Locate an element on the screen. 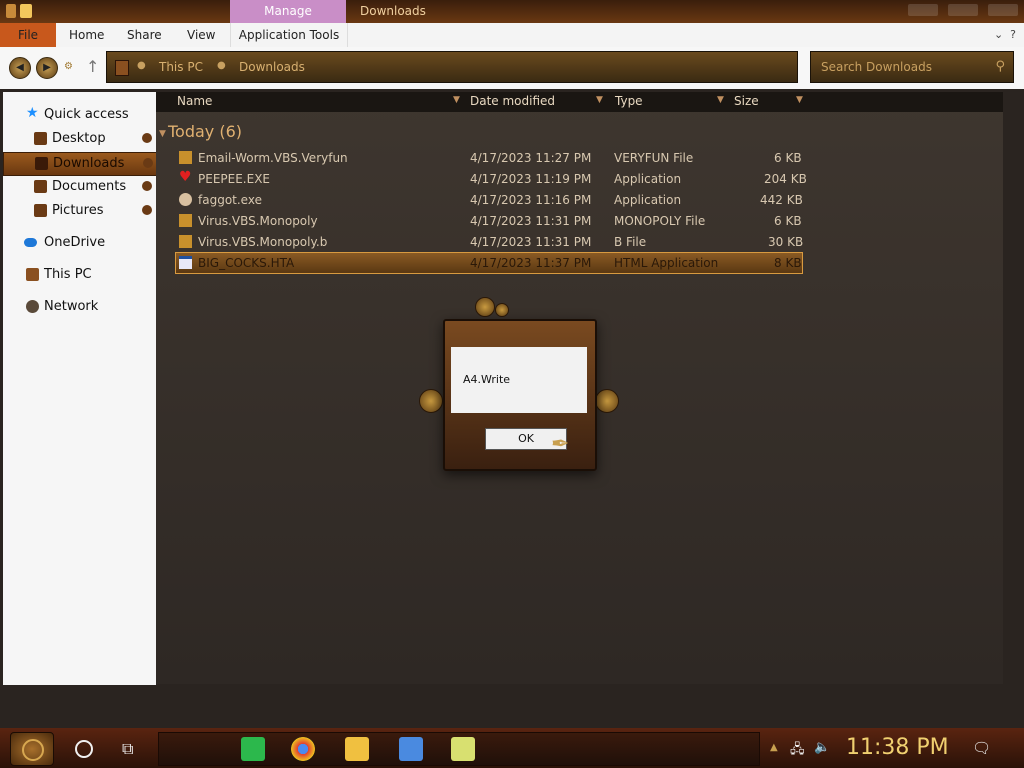  taskbar-clock: 11:38 PM is located at coordinates (897, 747).